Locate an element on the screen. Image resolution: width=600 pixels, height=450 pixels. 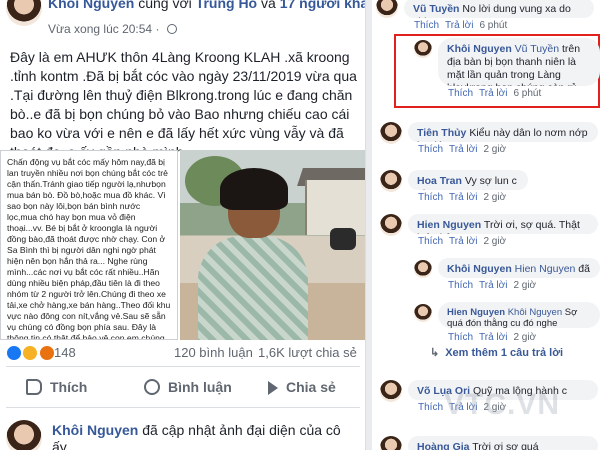
post-author: Khôi Nguyen is located at coordinates (91, 5).